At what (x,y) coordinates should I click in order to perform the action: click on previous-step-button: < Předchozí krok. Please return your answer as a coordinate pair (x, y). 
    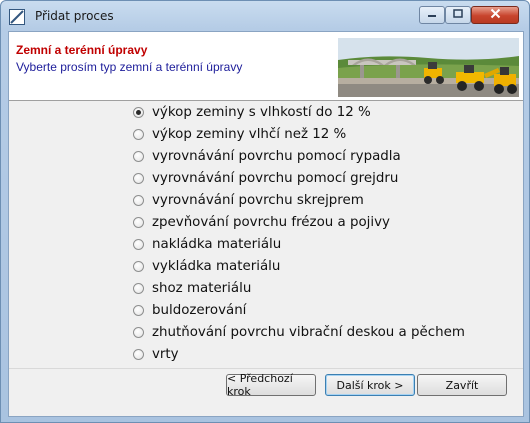
    Looking at the image, I should click on (271, 385).